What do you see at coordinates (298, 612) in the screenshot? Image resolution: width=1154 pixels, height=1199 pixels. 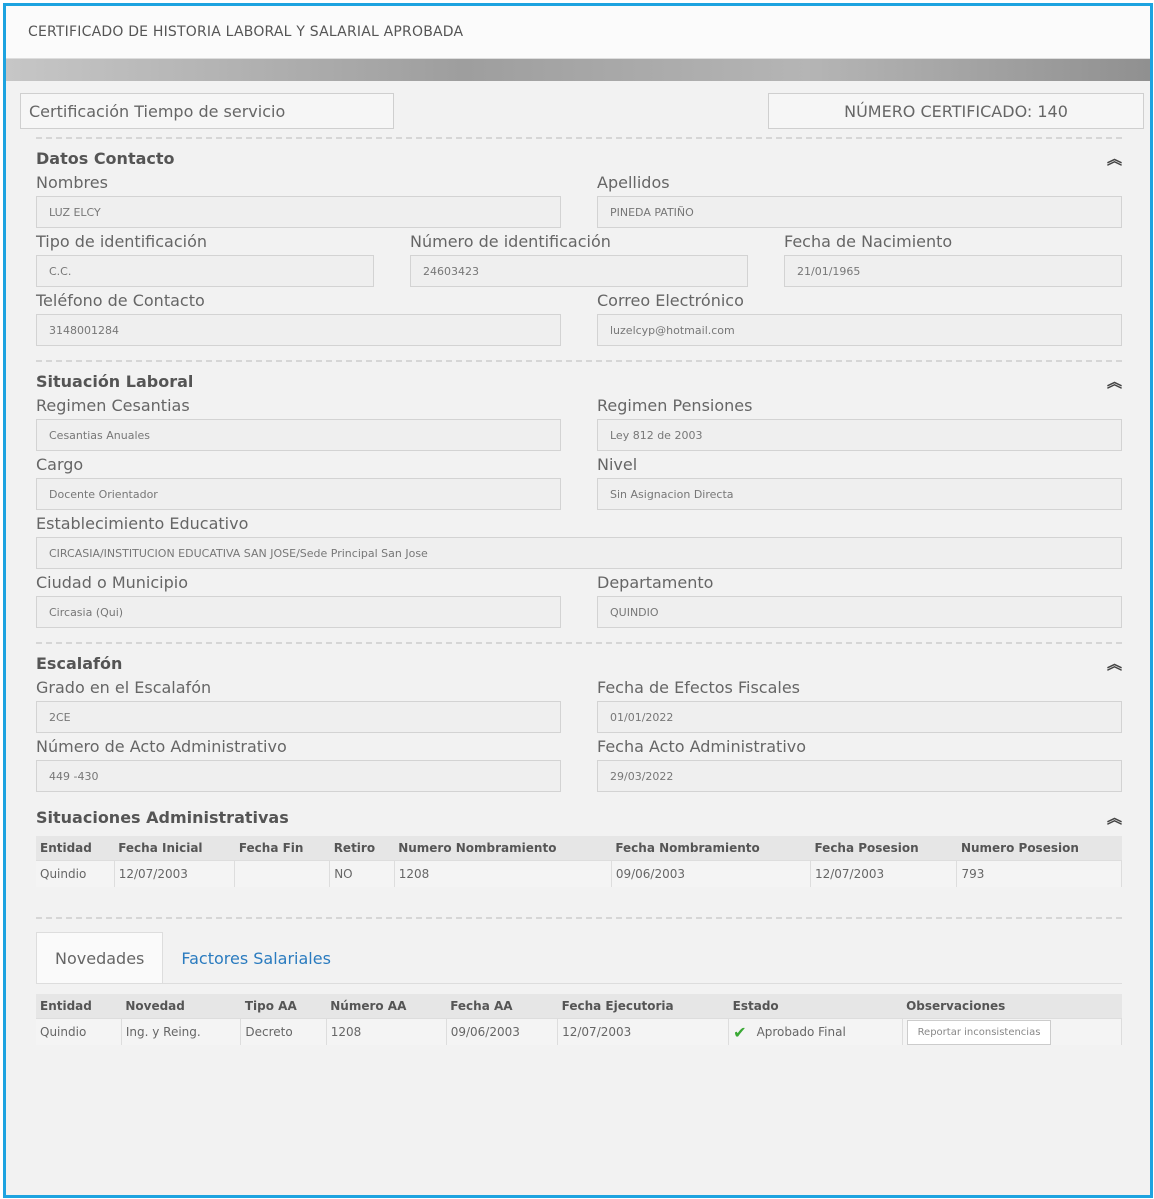 I see `ciudad-field: Circasia (Qui)` at bounding box center [298, 612].